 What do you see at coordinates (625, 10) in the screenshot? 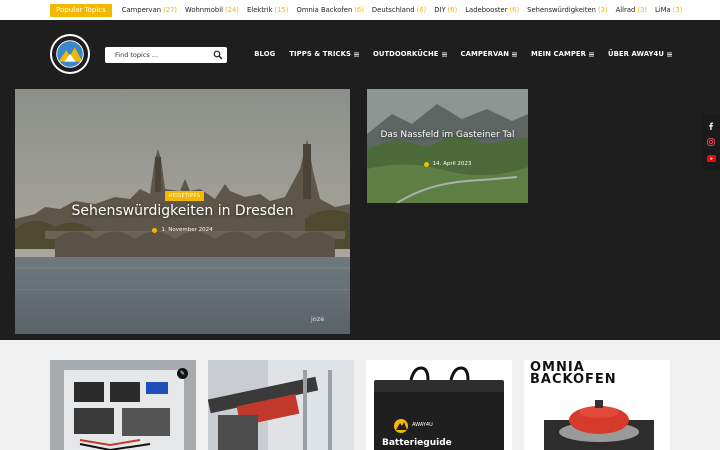
I see `topic-name: Allrad` at bounding box center [625, 10].